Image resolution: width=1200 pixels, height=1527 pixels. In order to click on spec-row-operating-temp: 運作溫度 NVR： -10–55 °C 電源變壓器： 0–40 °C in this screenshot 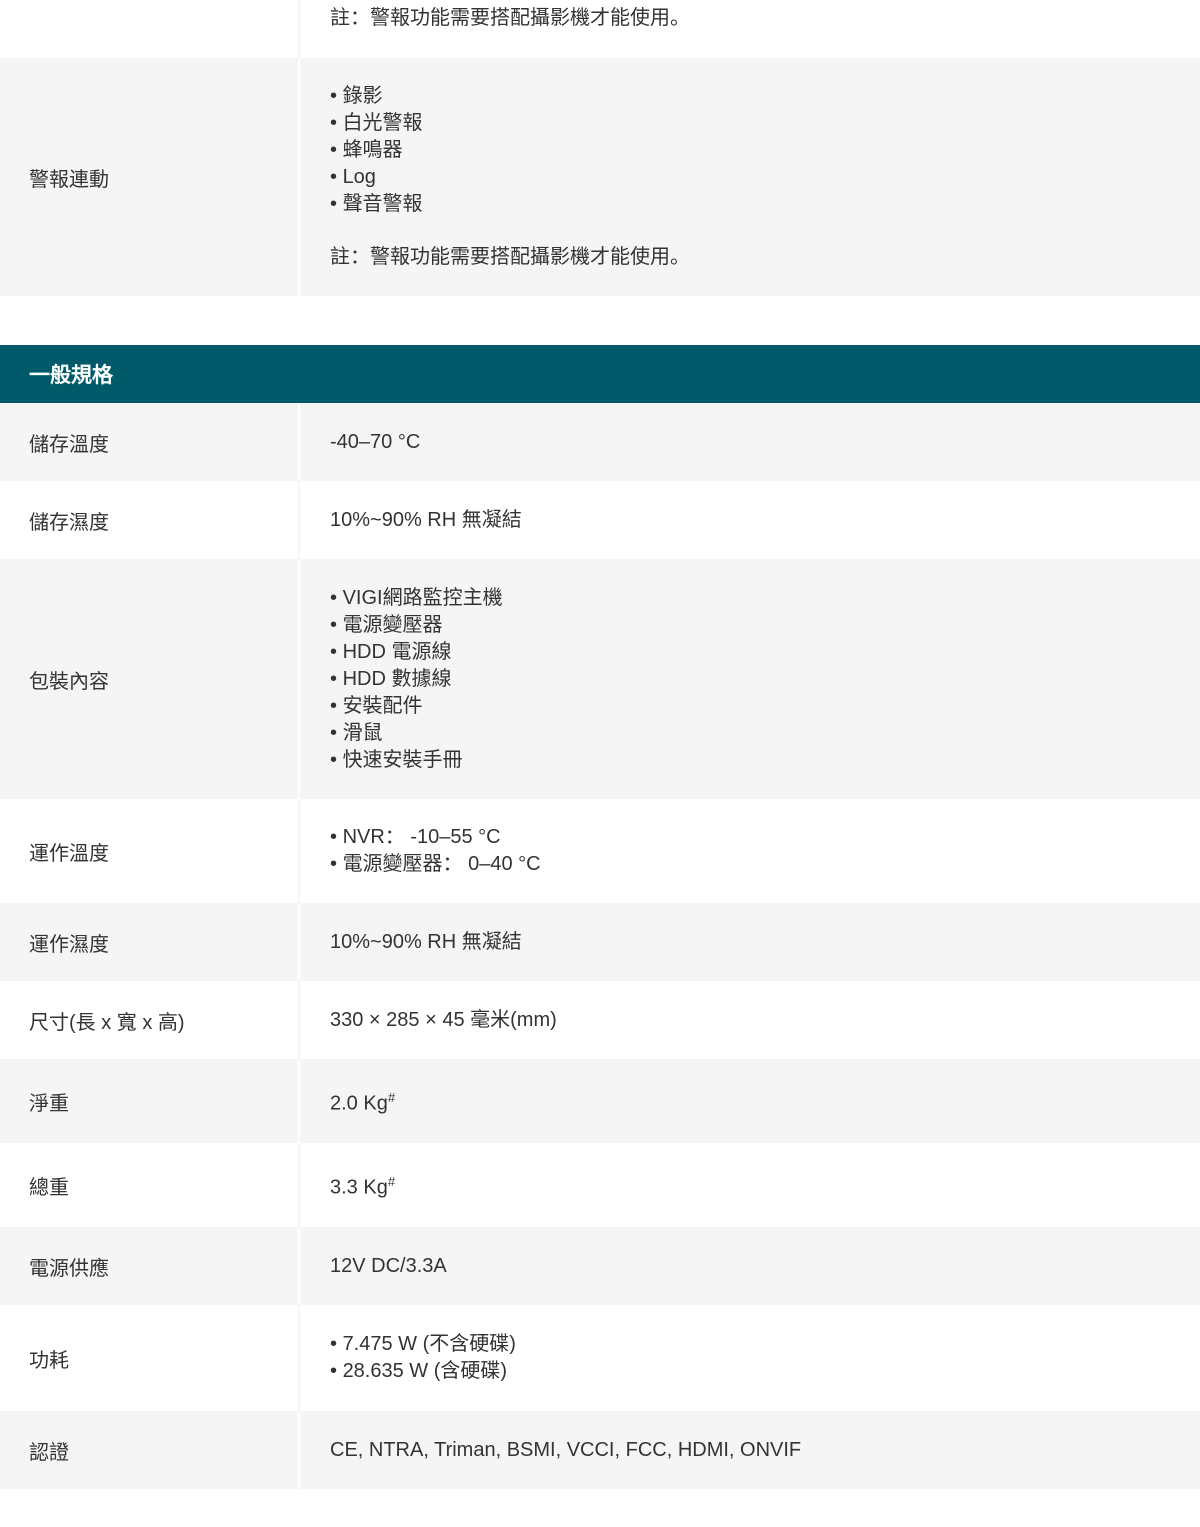, I will do `click(600, 851)`.